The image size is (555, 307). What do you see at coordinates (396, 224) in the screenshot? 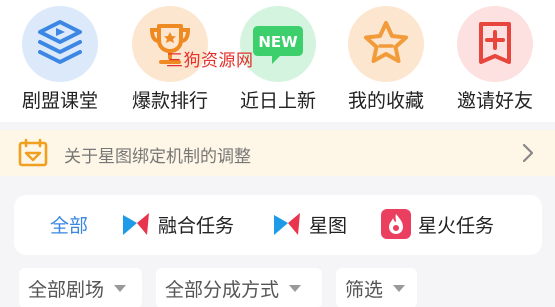
I see `xinghuo-logo-icon` at bounding box center [396, 224].